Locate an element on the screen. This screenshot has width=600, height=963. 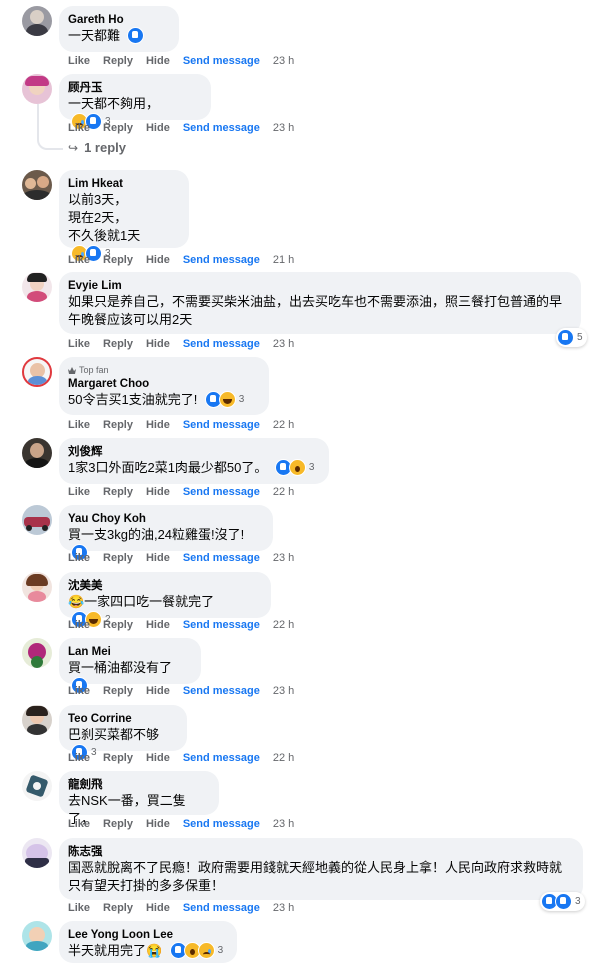
timestamp: 21 h is located at coordinates (283, 260).